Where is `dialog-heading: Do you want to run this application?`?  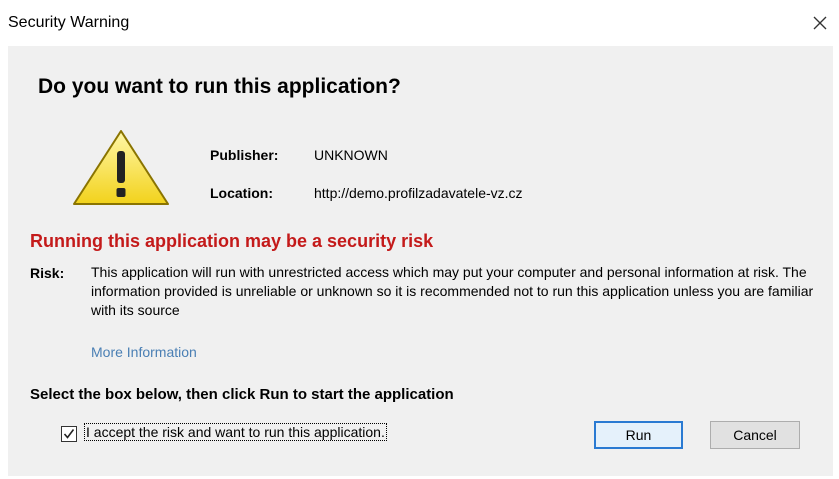 dialog-heading: Do you want to run this application? is located at coordinates (219, 86).